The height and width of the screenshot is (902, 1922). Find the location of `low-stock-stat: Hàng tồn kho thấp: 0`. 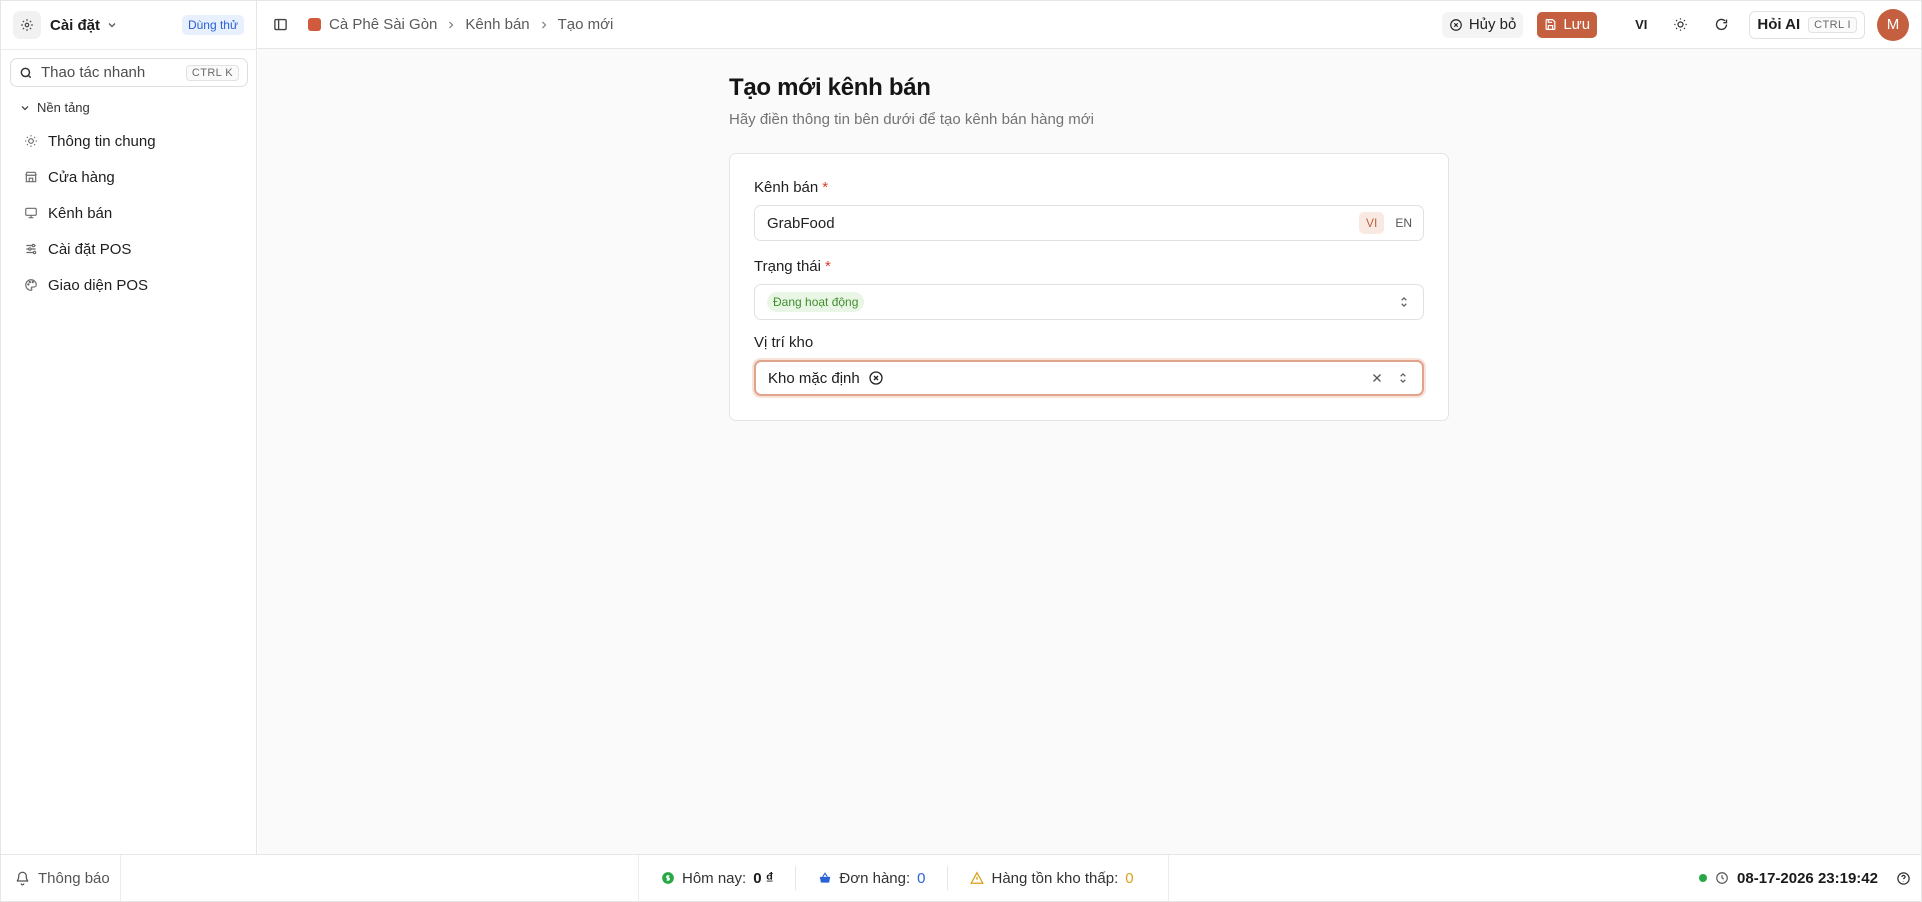

low-stock-stat: Hàng tồn kho thấp: 0 is located at coordinates (1051, 878).